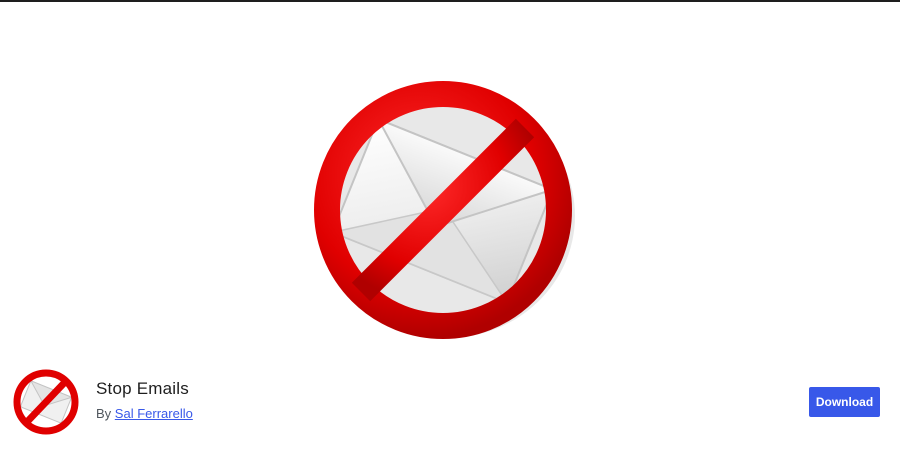 Image resolution: width=900 pixels, height=450 pixels. I want to click on plugin-icon, so click(46, 402).